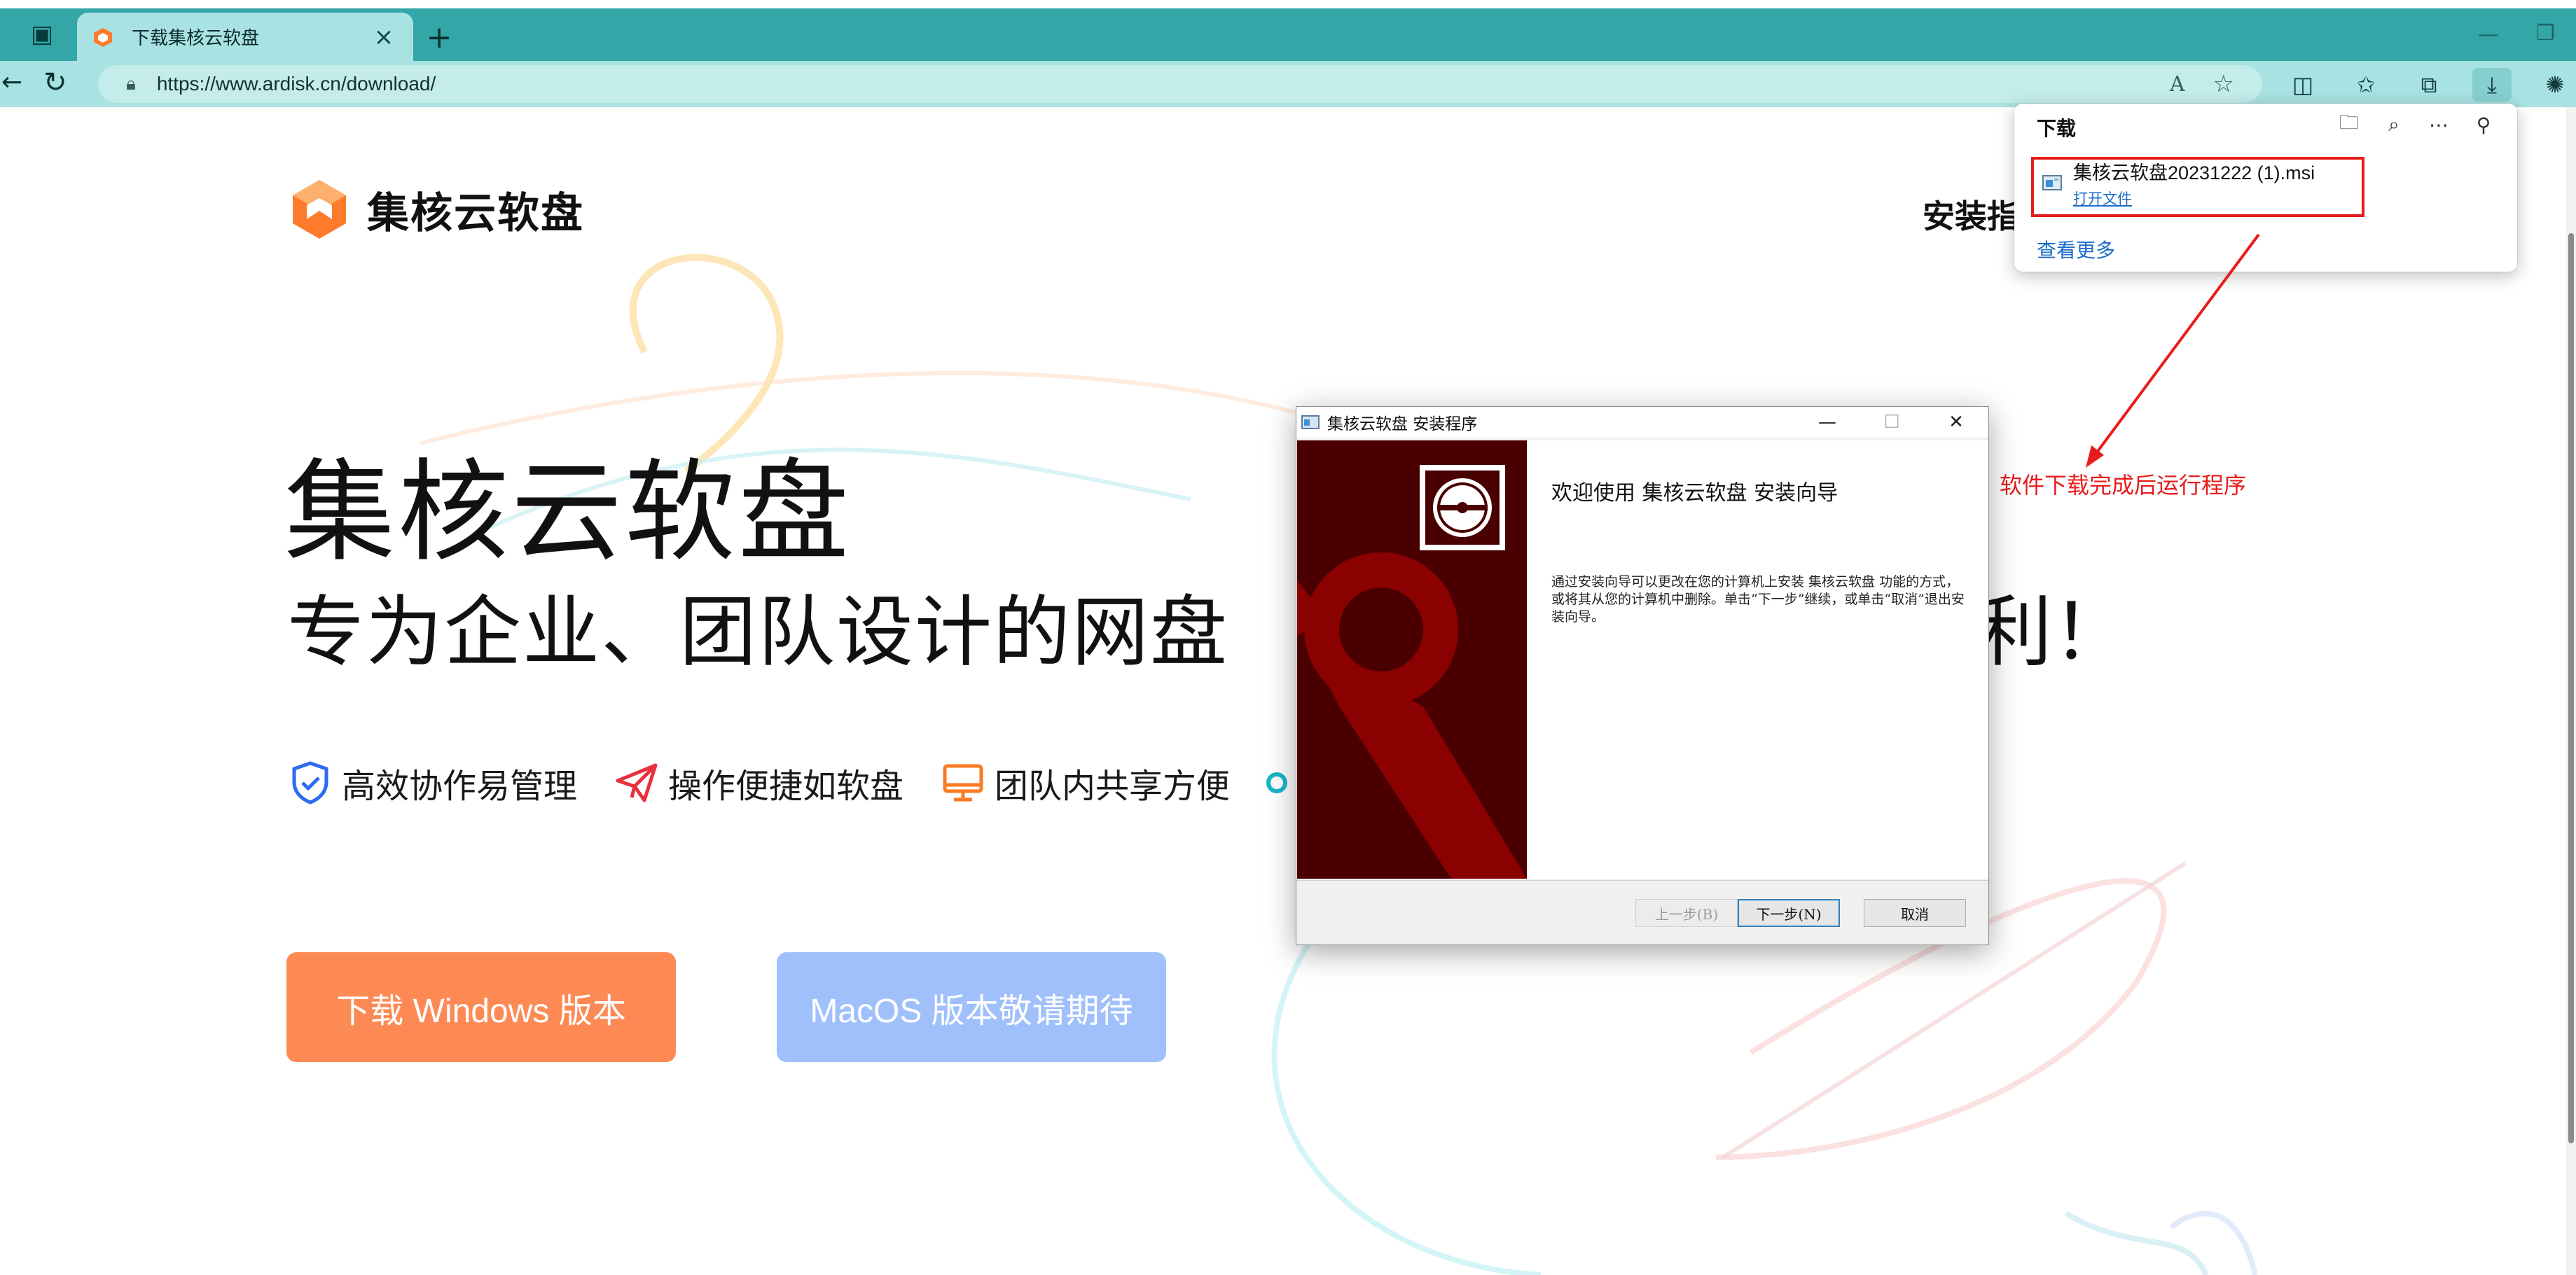 The height and width of the screenshot is (1275, 2576). What do you see at coordinates (2177, 84) in the screenshot?
I see `read-aloud-icon: A` at bounding box center [2177, 84].